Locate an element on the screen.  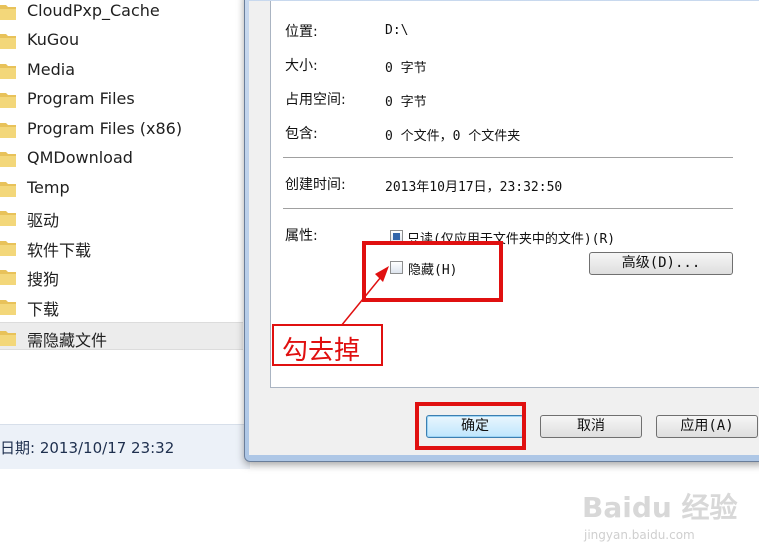
size-label: 大小: is located at coordinates (301, 66).